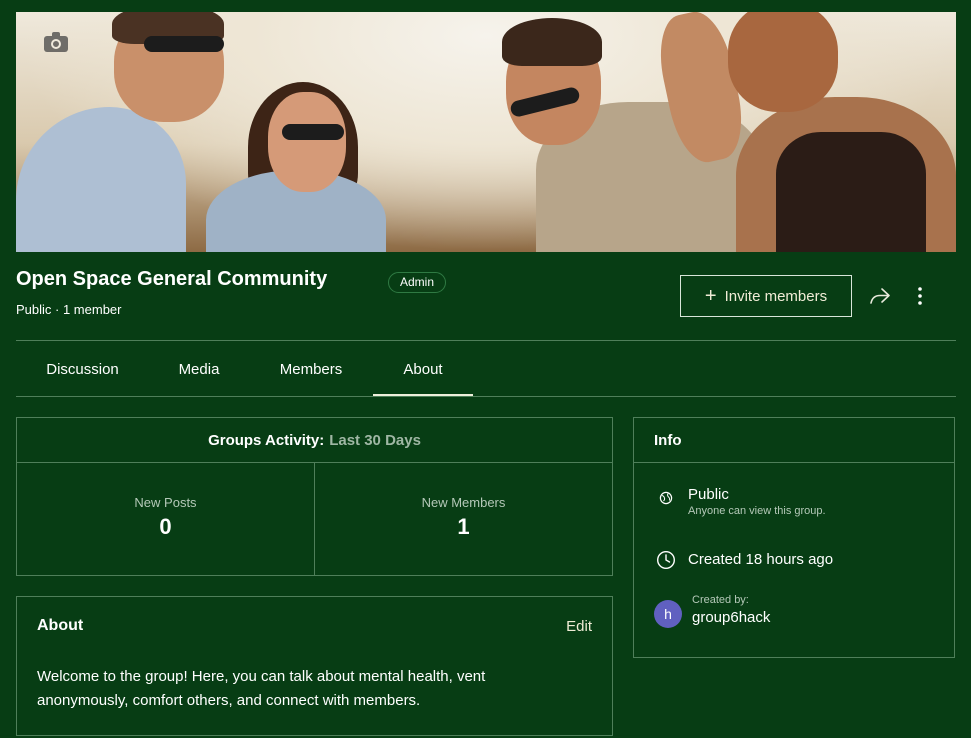  What do you see at coordinates (708, 494) in the screenshot?
I see `privacy-label: Public` at bounding box center [708, 494].